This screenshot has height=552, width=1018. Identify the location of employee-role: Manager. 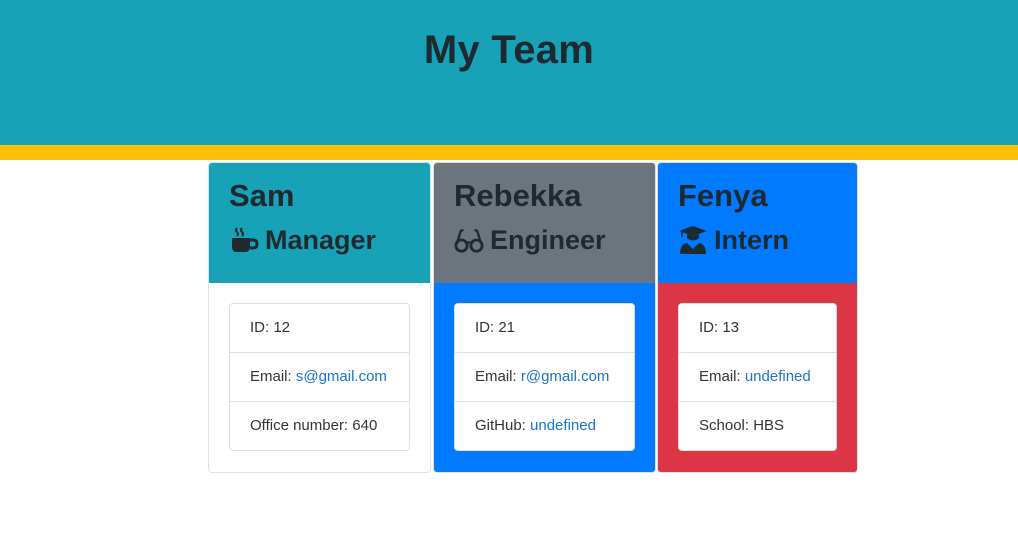
(329, 240).